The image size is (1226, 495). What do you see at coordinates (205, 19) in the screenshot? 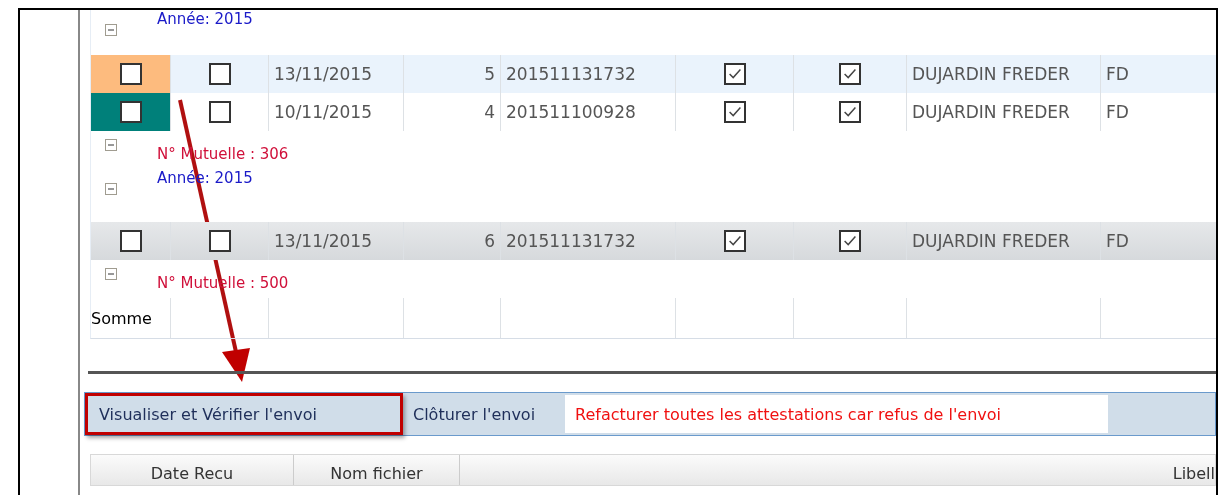
I see `group-label: Année: 2015` at bounding box center [205, 19].